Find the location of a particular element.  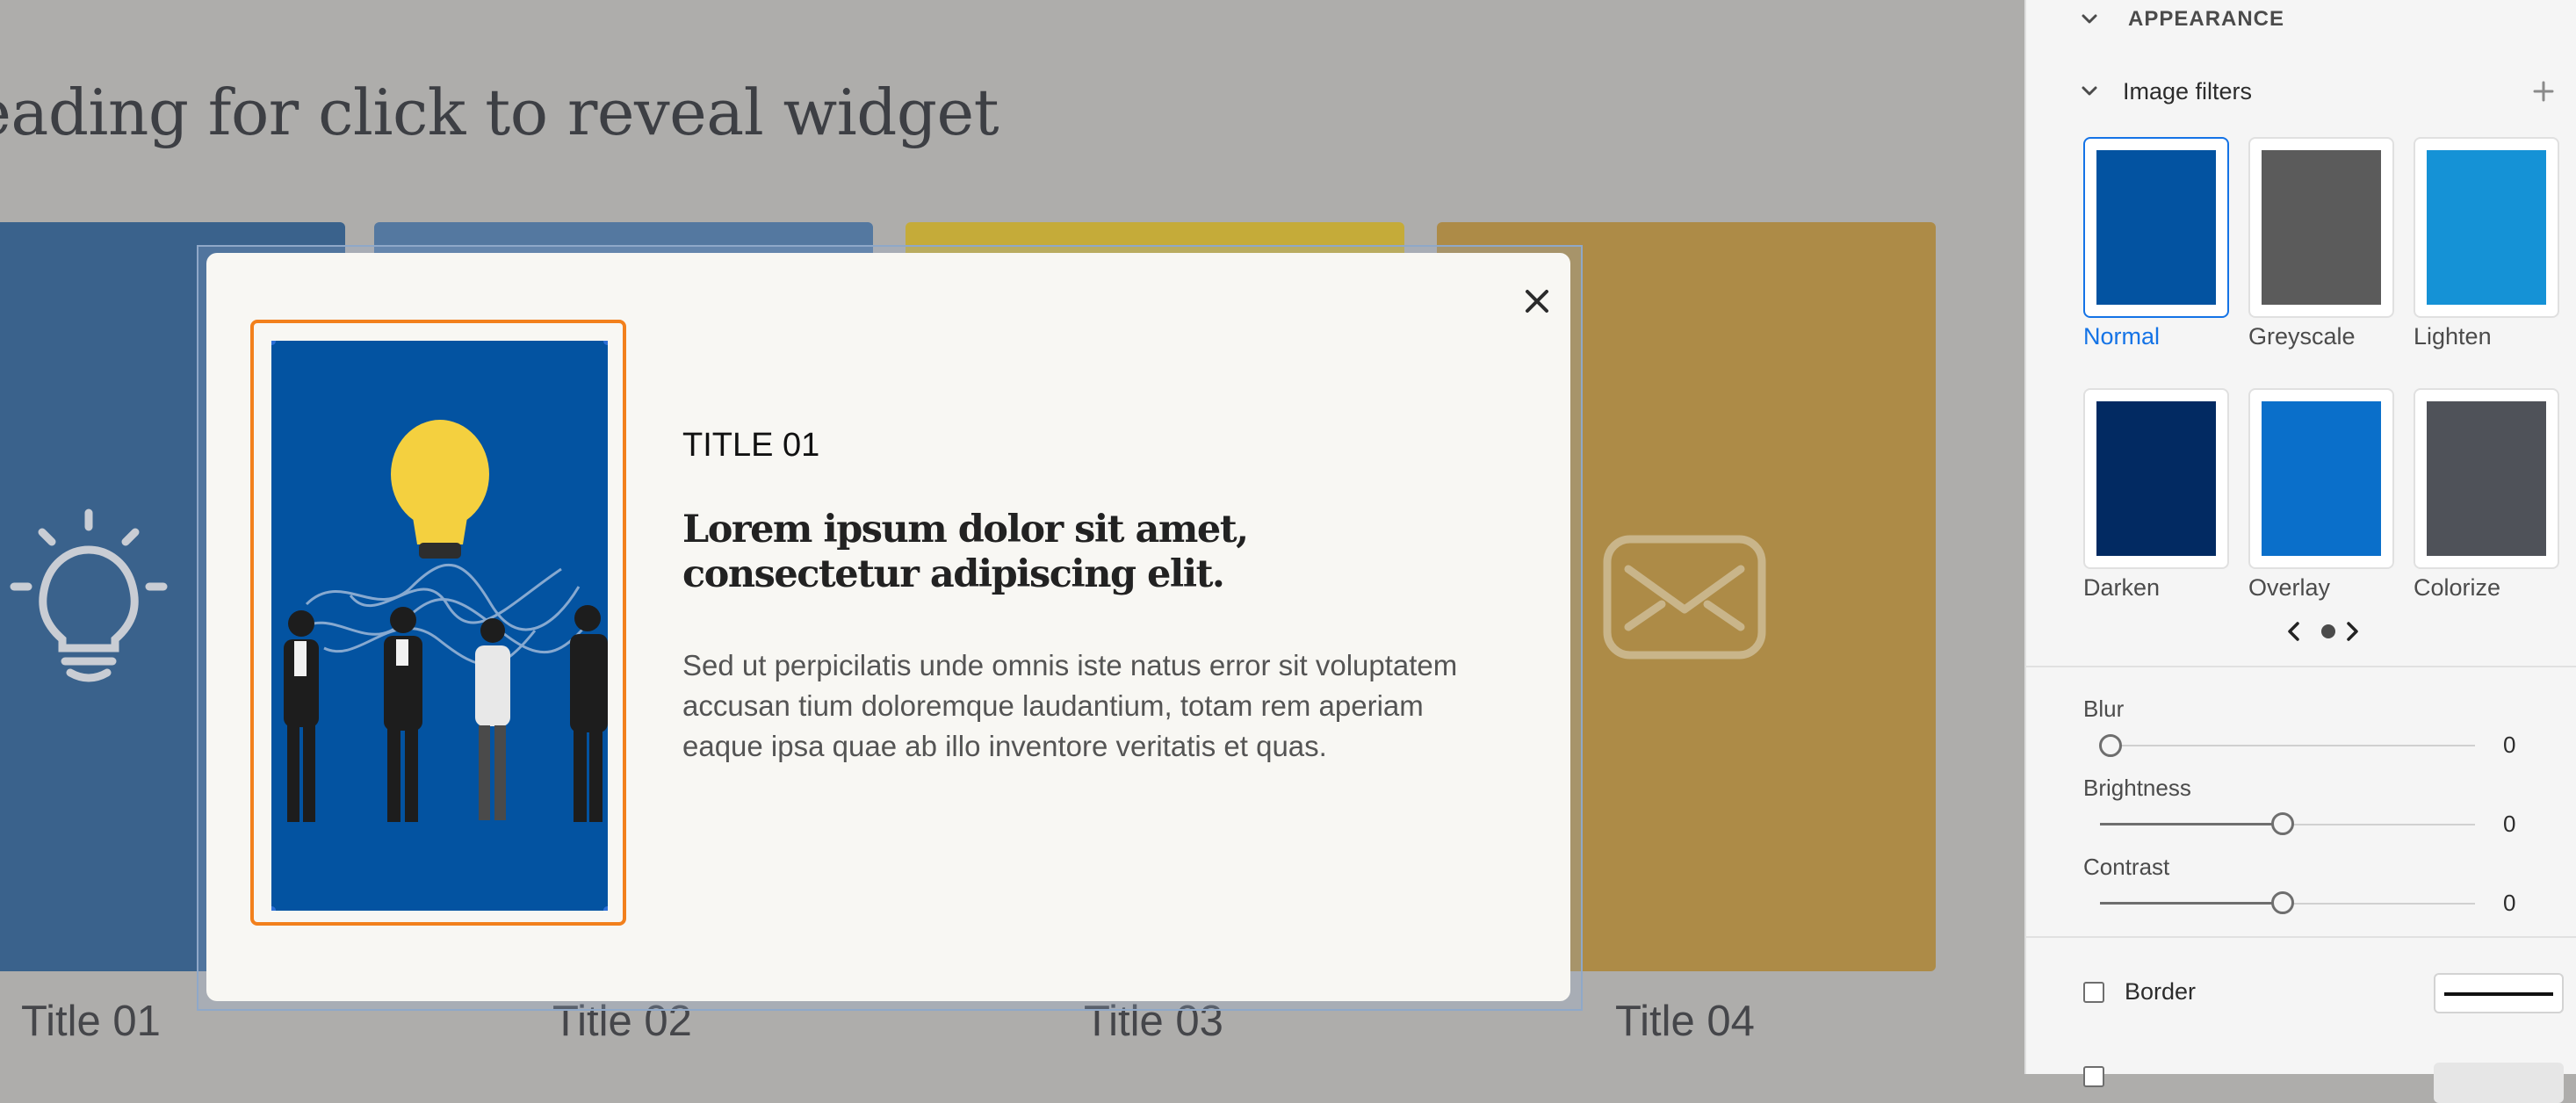

close-icon is located at coordinates (1537, 301).